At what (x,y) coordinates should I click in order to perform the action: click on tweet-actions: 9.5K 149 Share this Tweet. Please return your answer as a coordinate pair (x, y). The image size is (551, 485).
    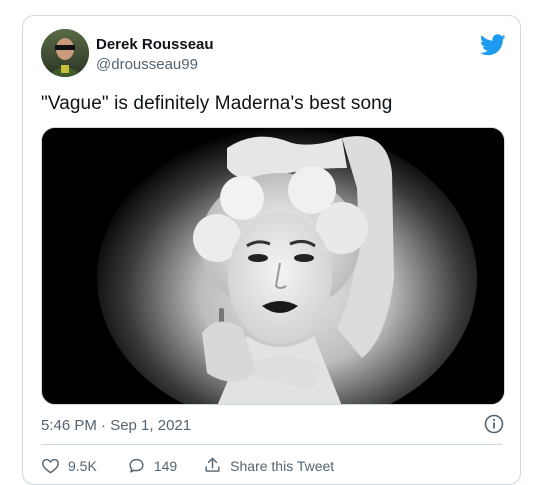
    Looking at the image, I should click on (187, 465).